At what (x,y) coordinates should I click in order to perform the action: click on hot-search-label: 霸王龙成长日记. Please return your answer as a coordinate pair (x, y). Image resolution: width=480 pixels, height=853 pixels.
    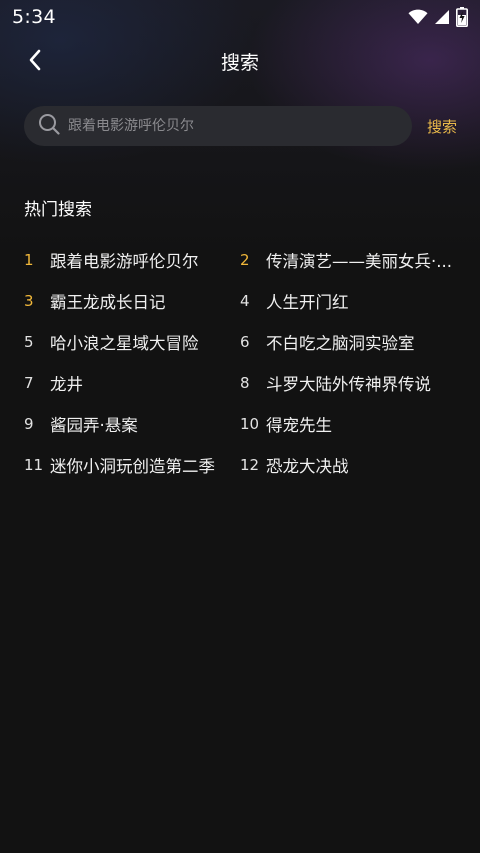
    Looking at the image, I should click on (108, 302).